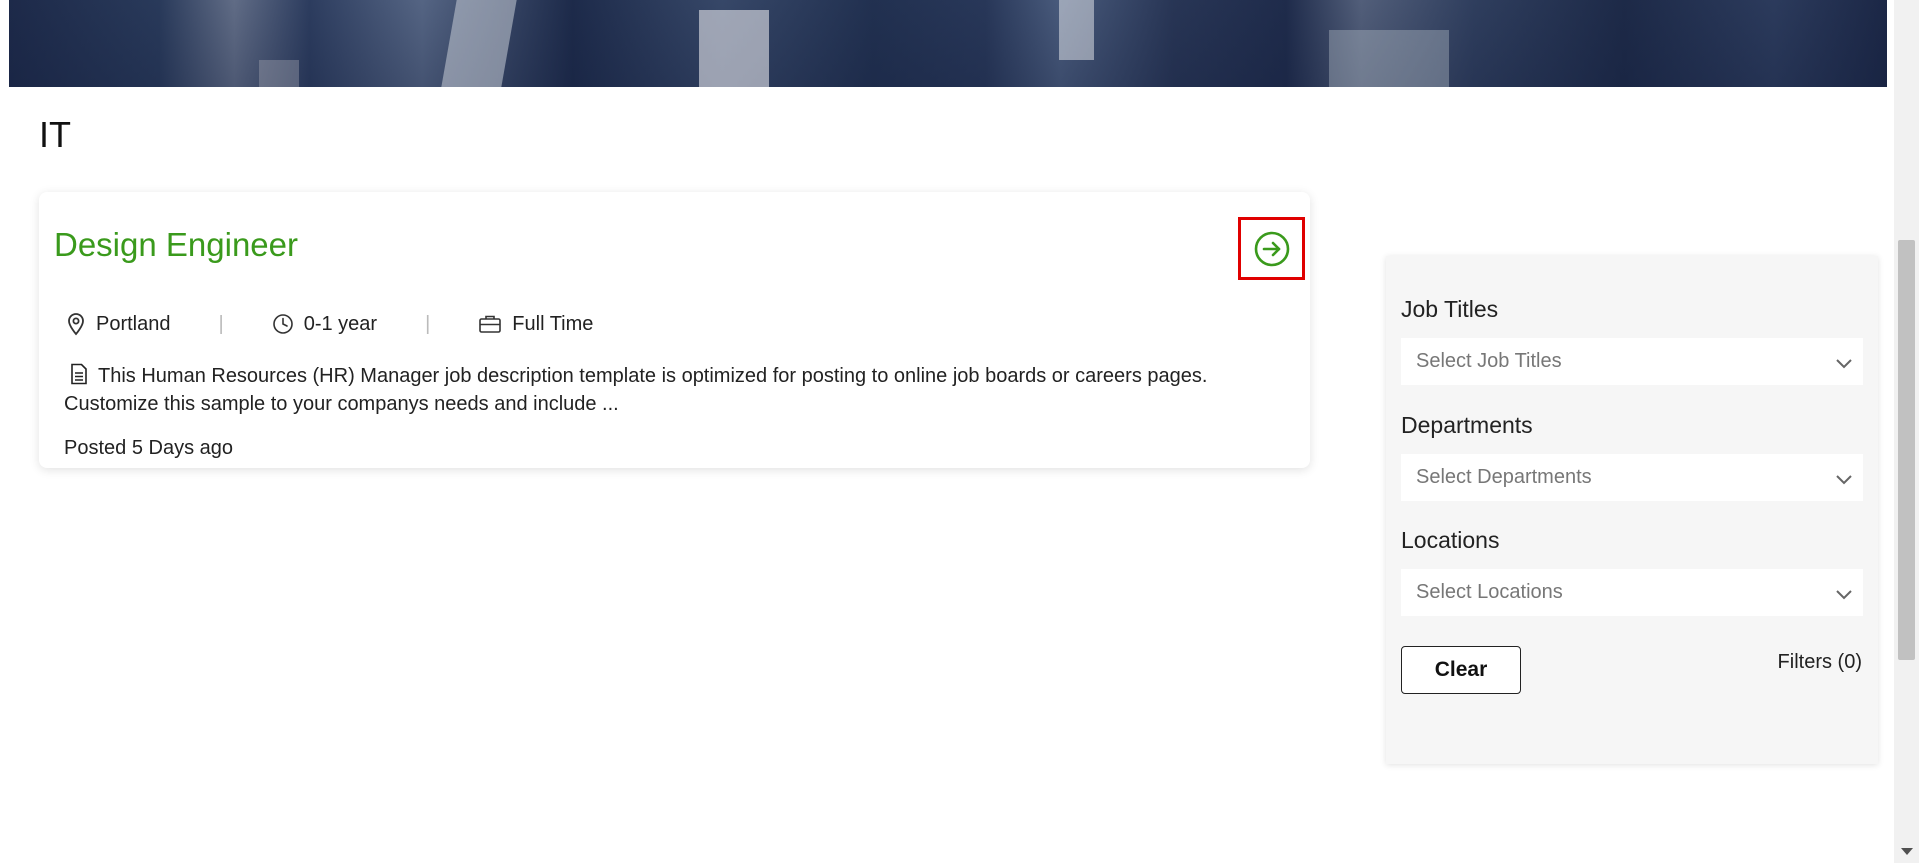 Image resolution: width=1919 pixels, height=863 pixels. What do you see at coordinates (282, 324) in the screenshot?
I see `clock-icon` at bounding box center [282, 324].